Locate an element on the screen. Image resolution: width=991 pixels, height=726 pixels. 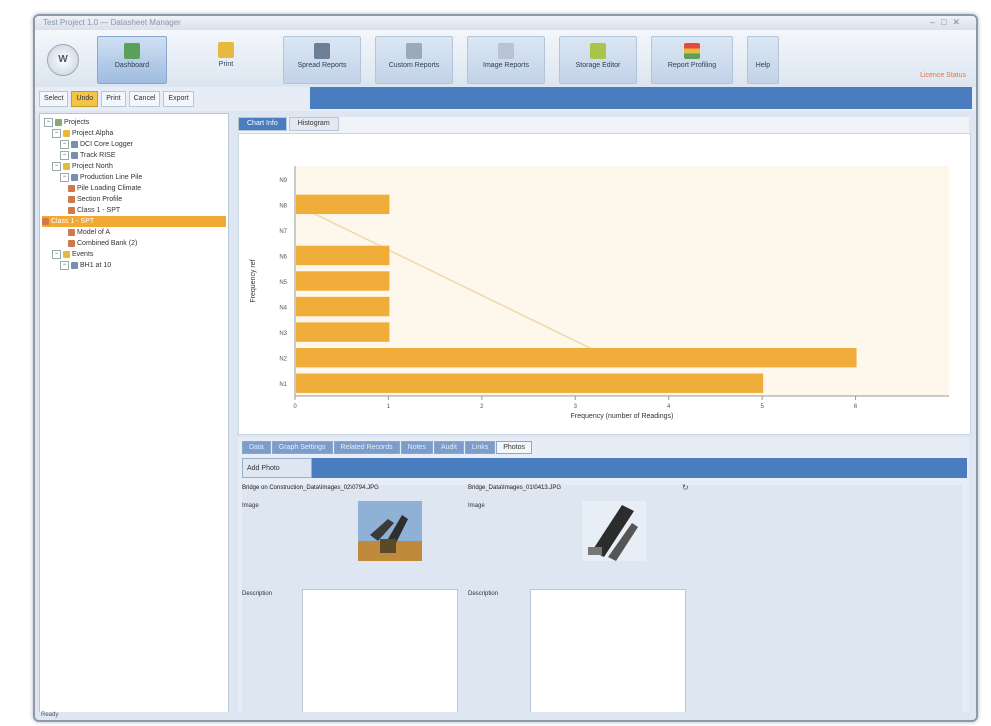
tree-node-label: Class 1 - SPT is located at coordinates (73, 221).